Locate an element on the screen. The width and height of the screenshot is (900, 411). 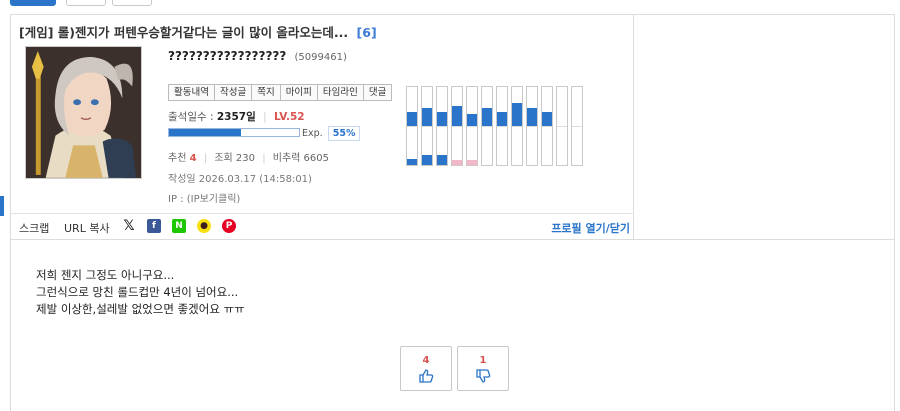
naver-icon: N is located at coordinates (179, 226).